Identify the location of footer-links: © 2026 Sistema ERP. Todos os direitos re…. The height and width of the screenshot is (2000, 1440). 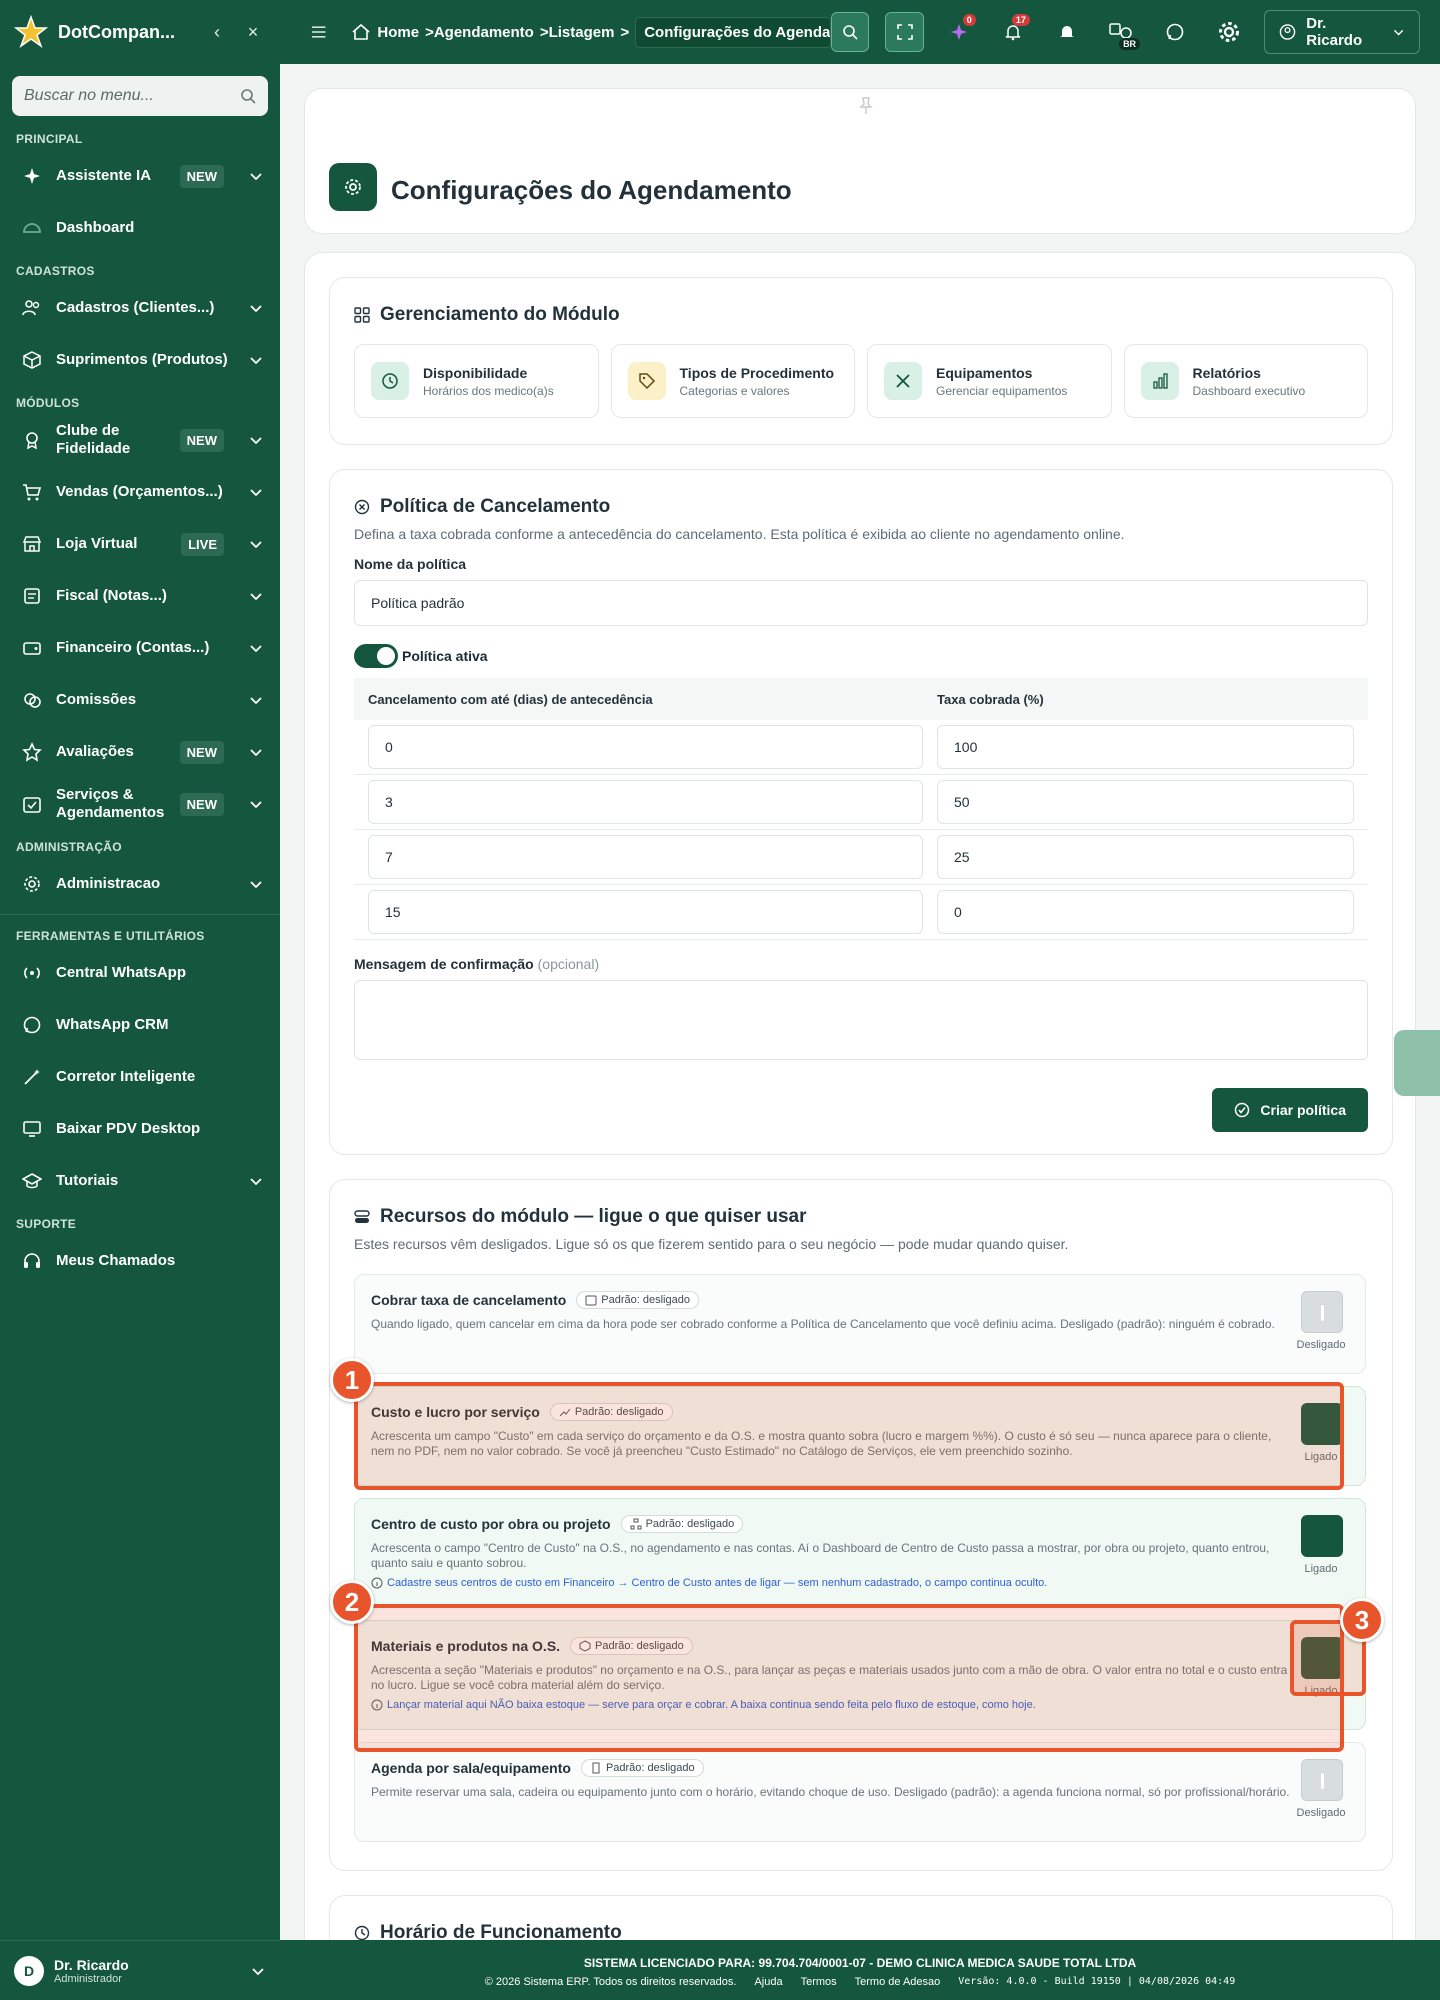
(860, 1982).